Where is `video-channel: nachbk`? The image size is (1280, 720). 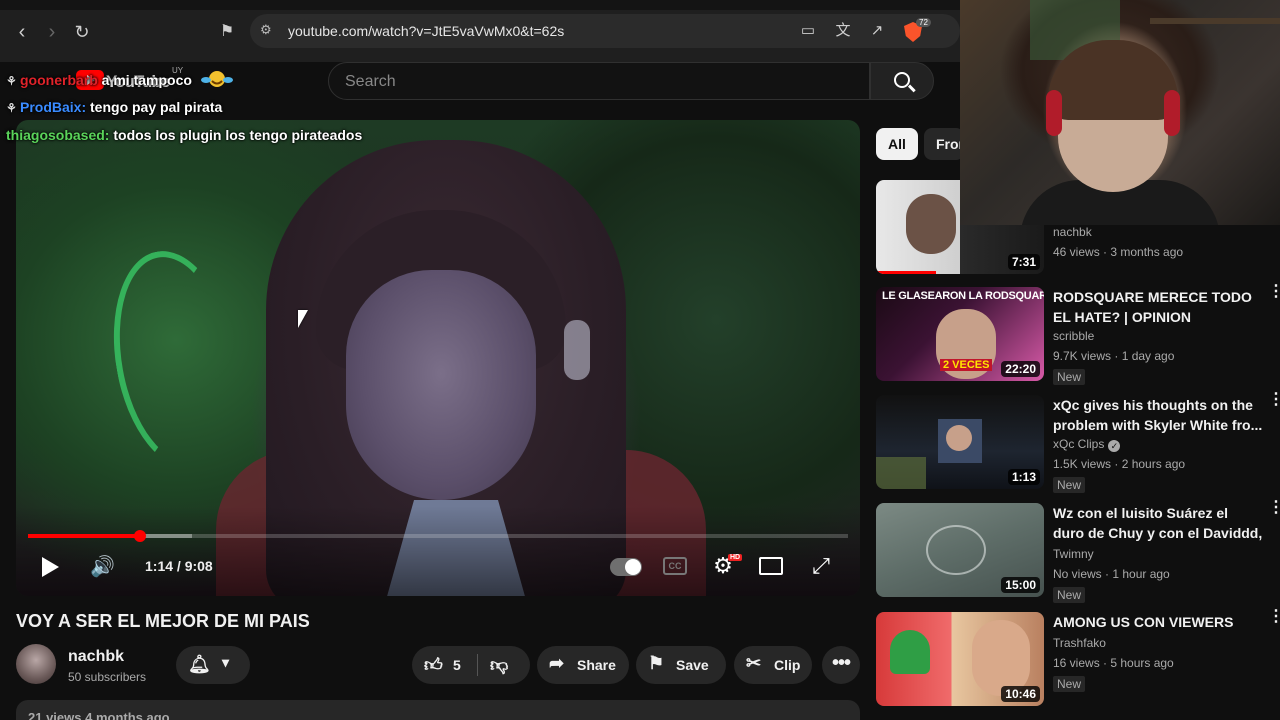
video-channel: nachbk is located at coordinates (1072, 232).